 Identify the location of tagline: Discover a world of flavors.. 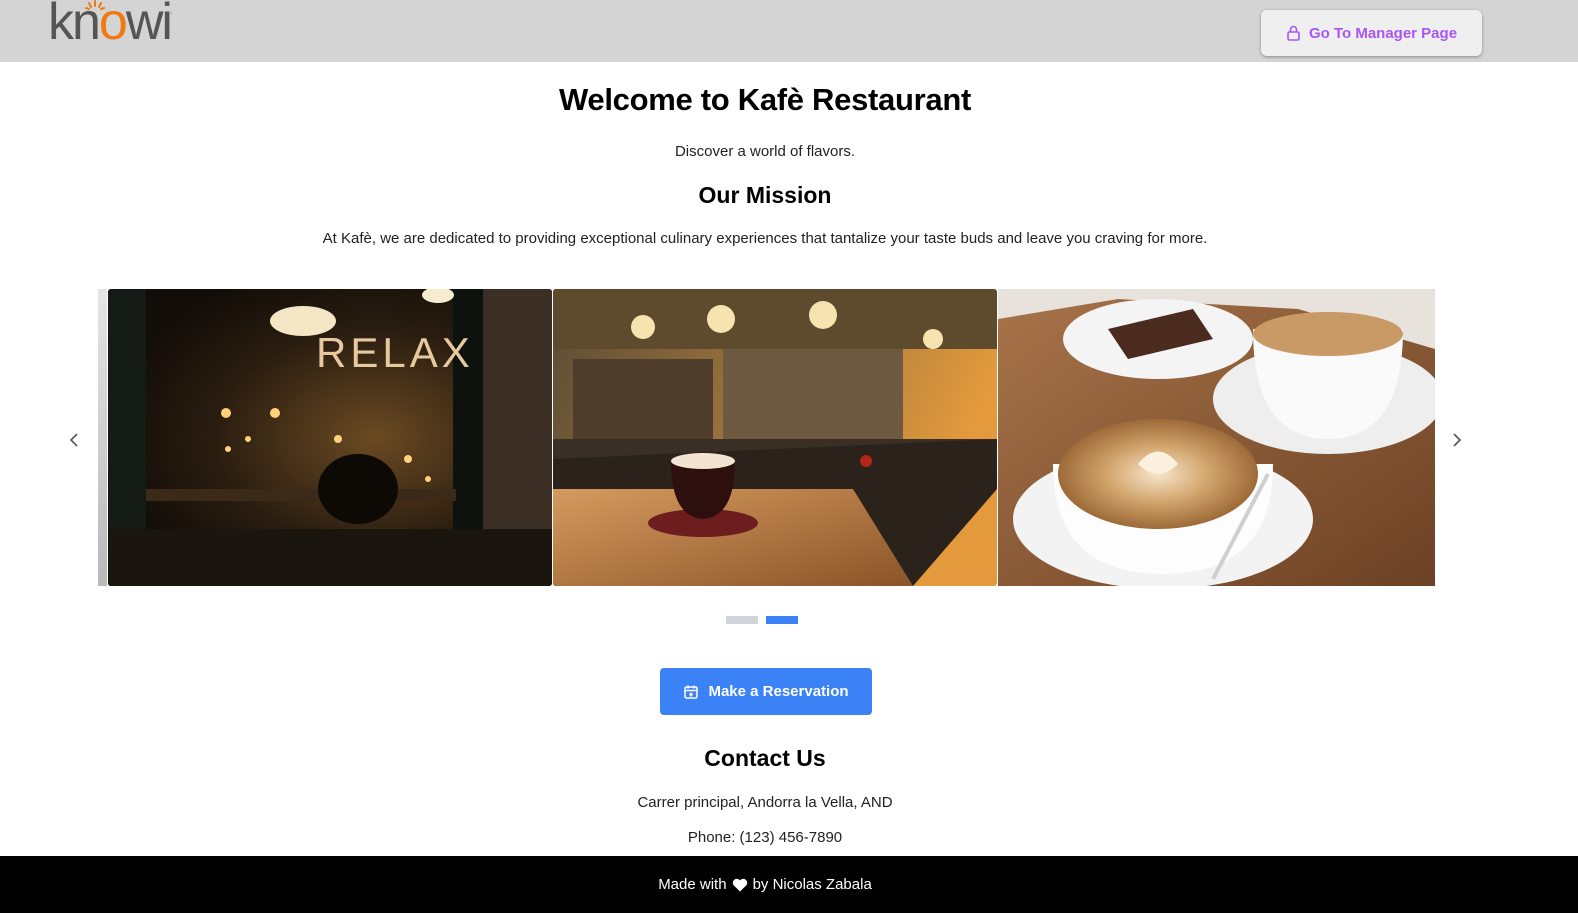
(765, 151).